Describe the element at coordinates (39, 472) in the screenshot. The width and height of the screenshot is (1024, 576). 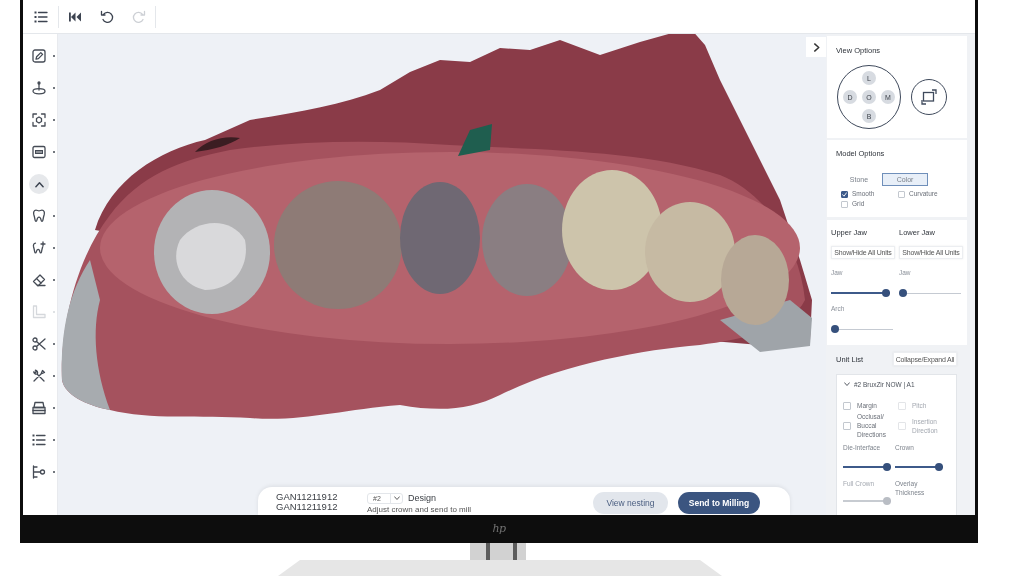
I see `pin-bar-icon` at that location.